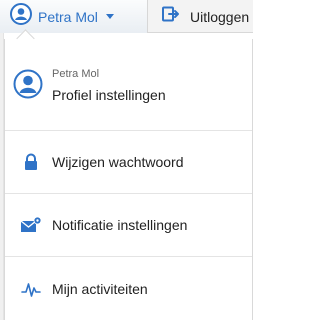  I want to click on user-menu-toggle: Petra Mol, so click(74, 16).